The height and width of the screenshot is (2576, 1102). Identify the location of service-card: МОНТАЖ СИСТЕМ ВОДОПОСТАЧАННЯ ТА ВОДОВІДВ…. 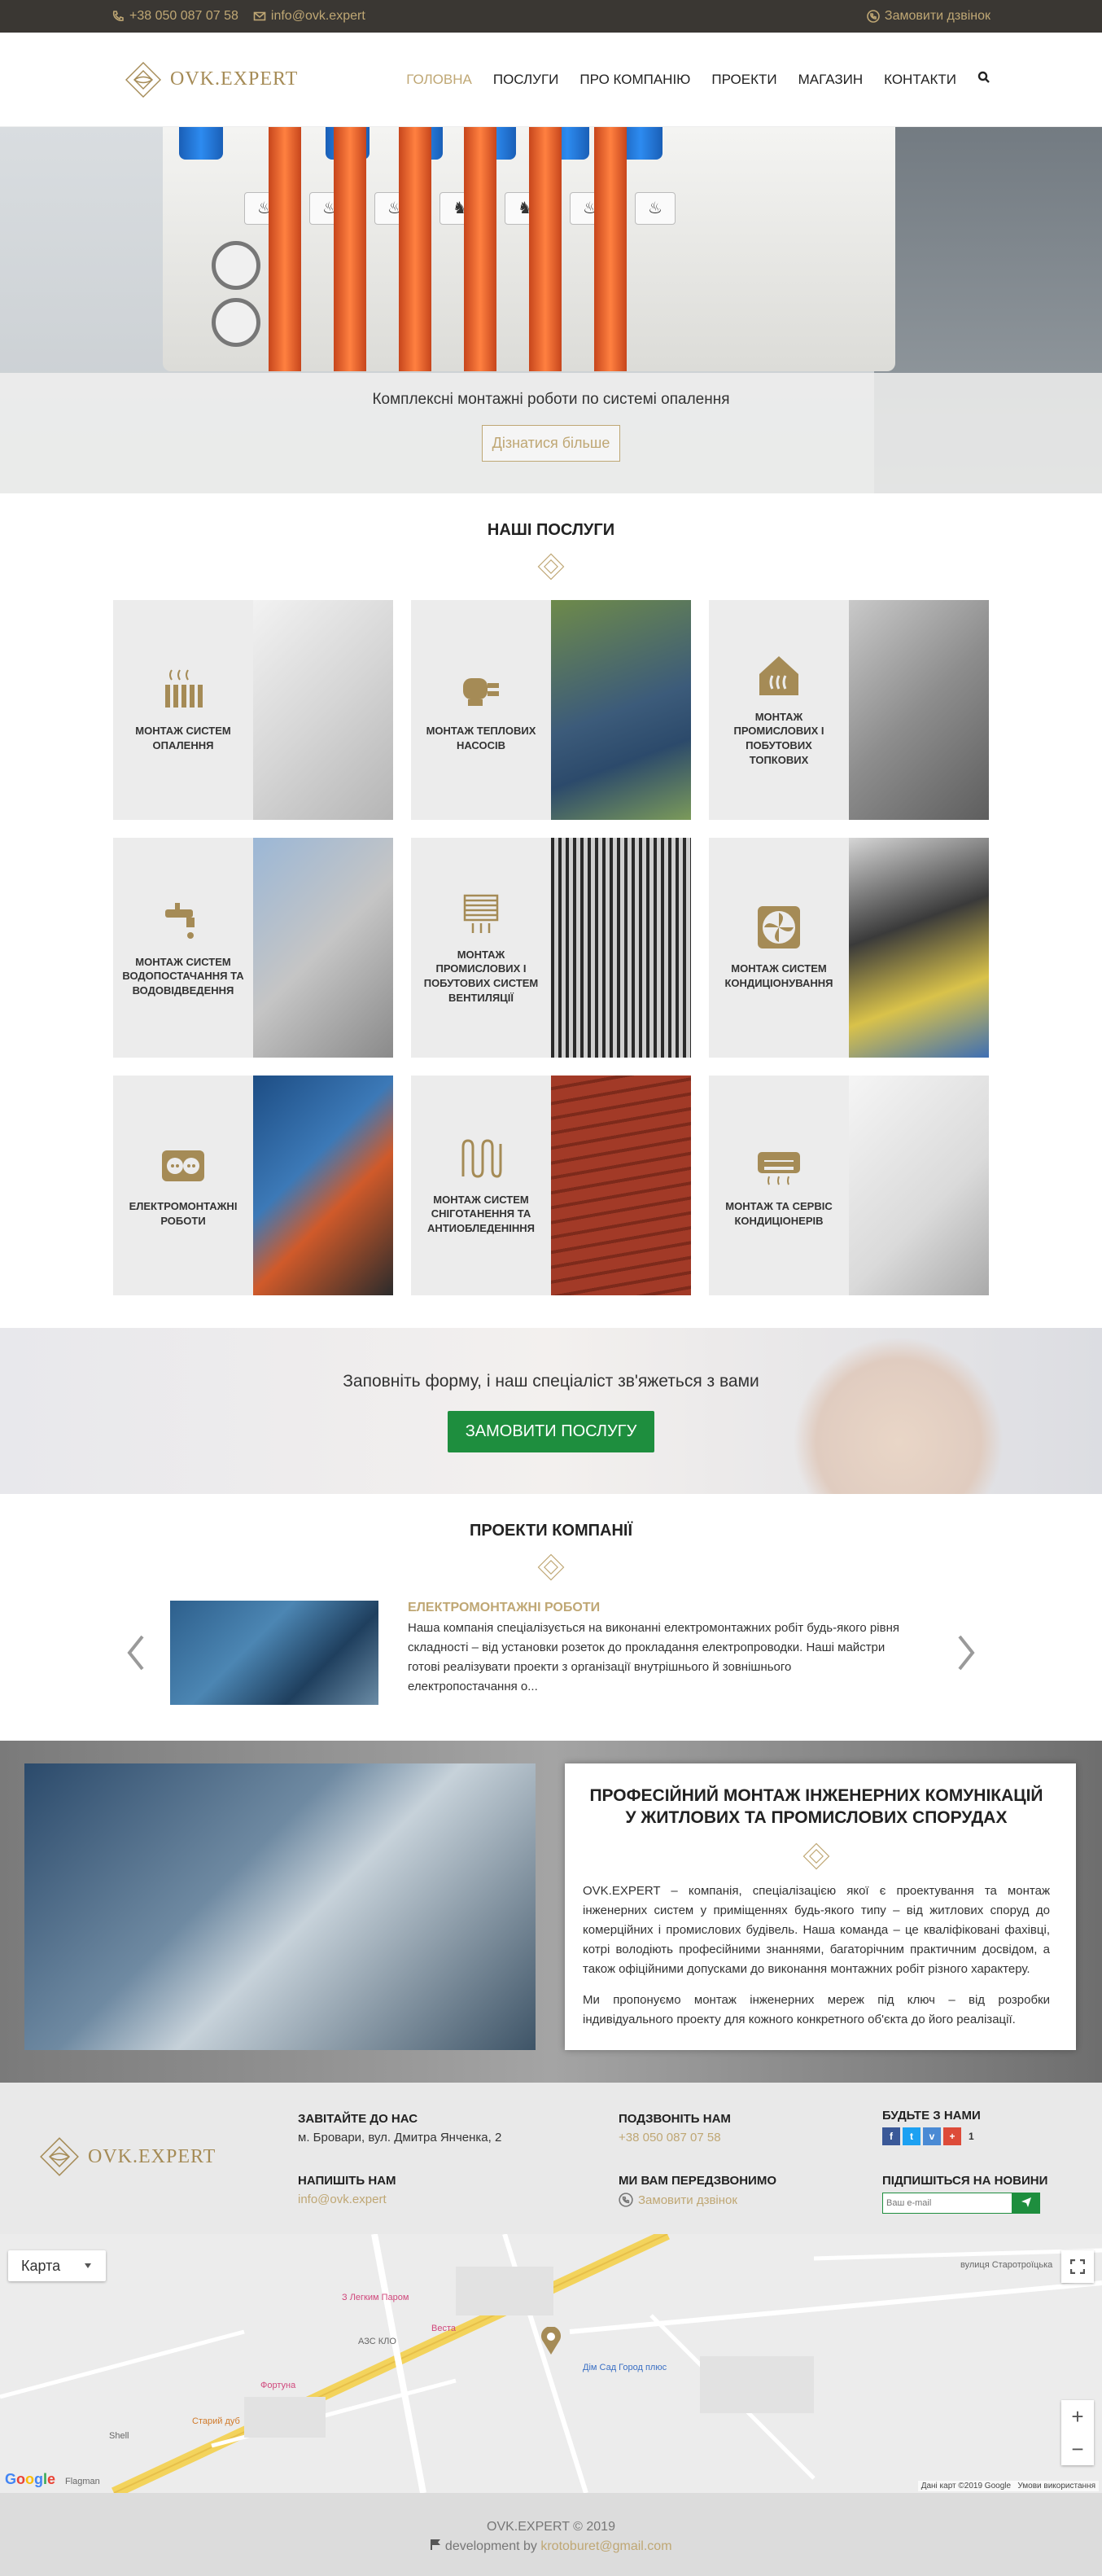
(253, 948).